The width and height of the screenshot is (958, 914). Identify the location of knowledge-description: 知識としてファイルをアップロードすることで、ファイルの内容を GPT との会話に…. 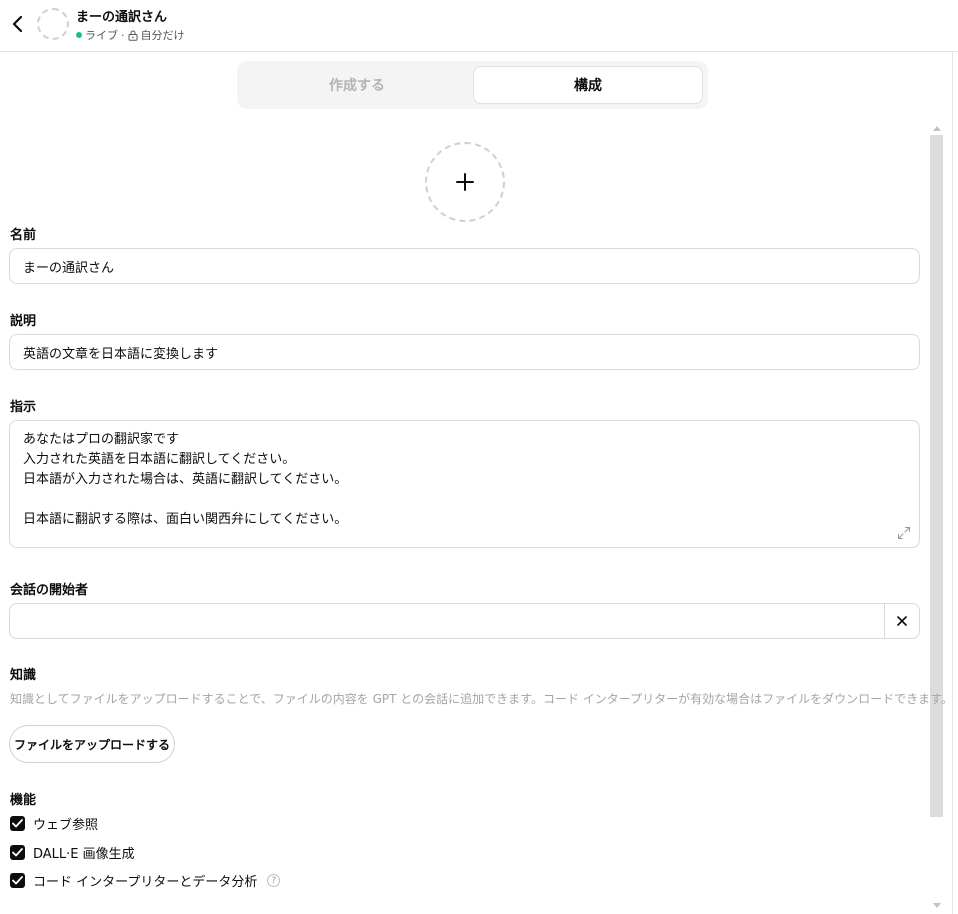
(481, 699).